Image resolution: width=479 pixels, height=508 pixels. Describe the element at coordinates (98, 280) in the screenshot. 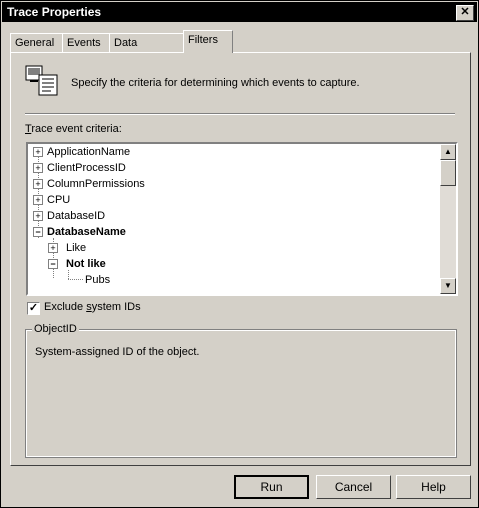

I see `tree-node-label: Pubs` at that location.